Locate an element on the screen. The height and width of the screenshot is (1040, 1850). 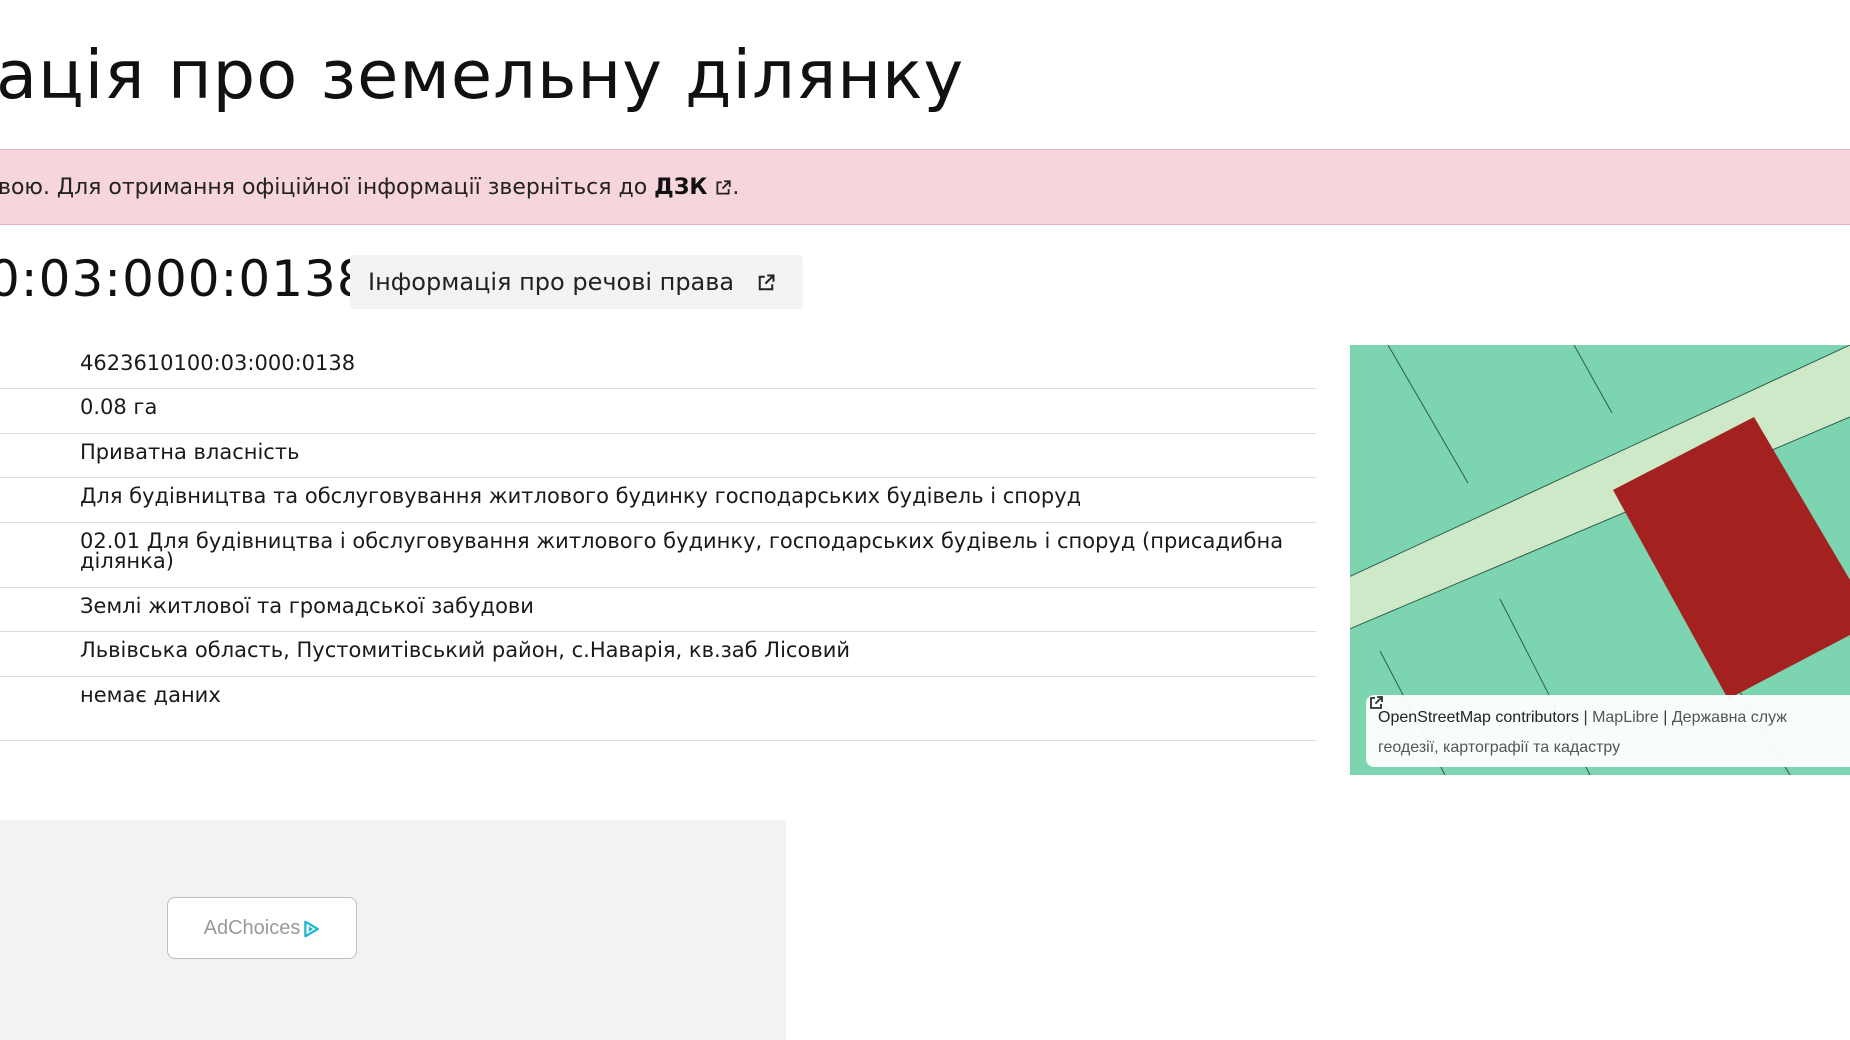
area-value: 0.08 га is located at coordinates (119, 407).